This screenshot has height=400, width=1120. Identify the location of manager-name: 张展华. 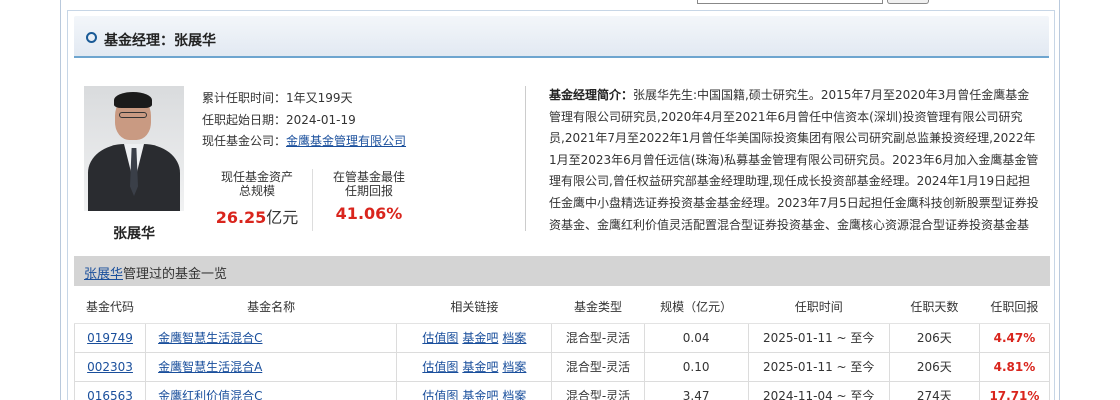
(134, 234).